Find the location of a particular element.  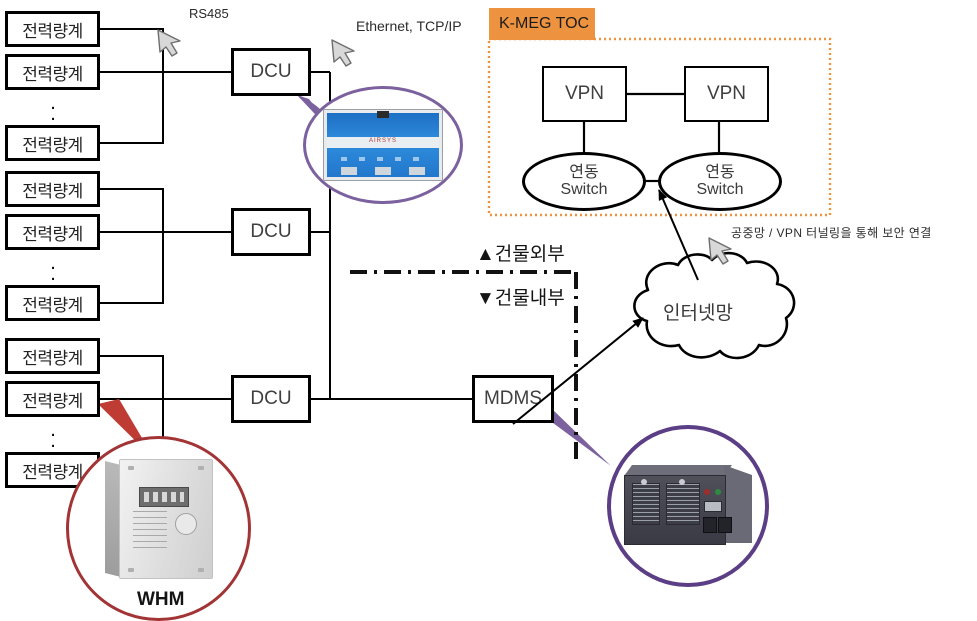

rs485-pointer-icon is located at coordinates (169, 43).